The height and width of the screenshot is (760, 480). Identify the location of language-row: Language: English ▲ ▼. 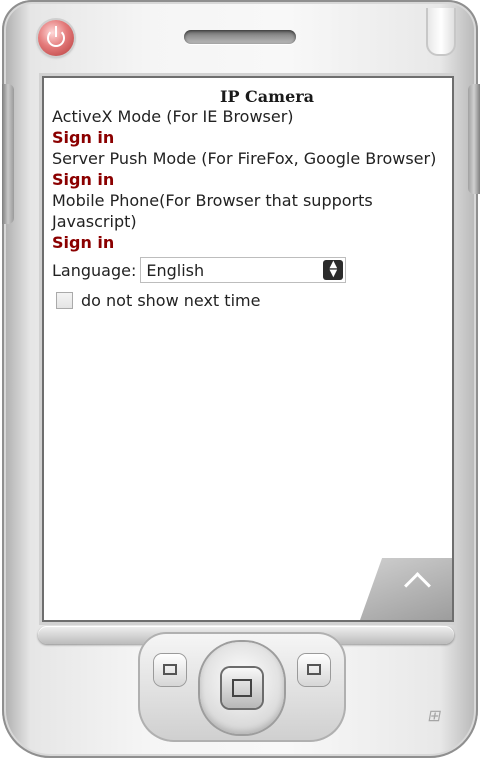
(250, 270).